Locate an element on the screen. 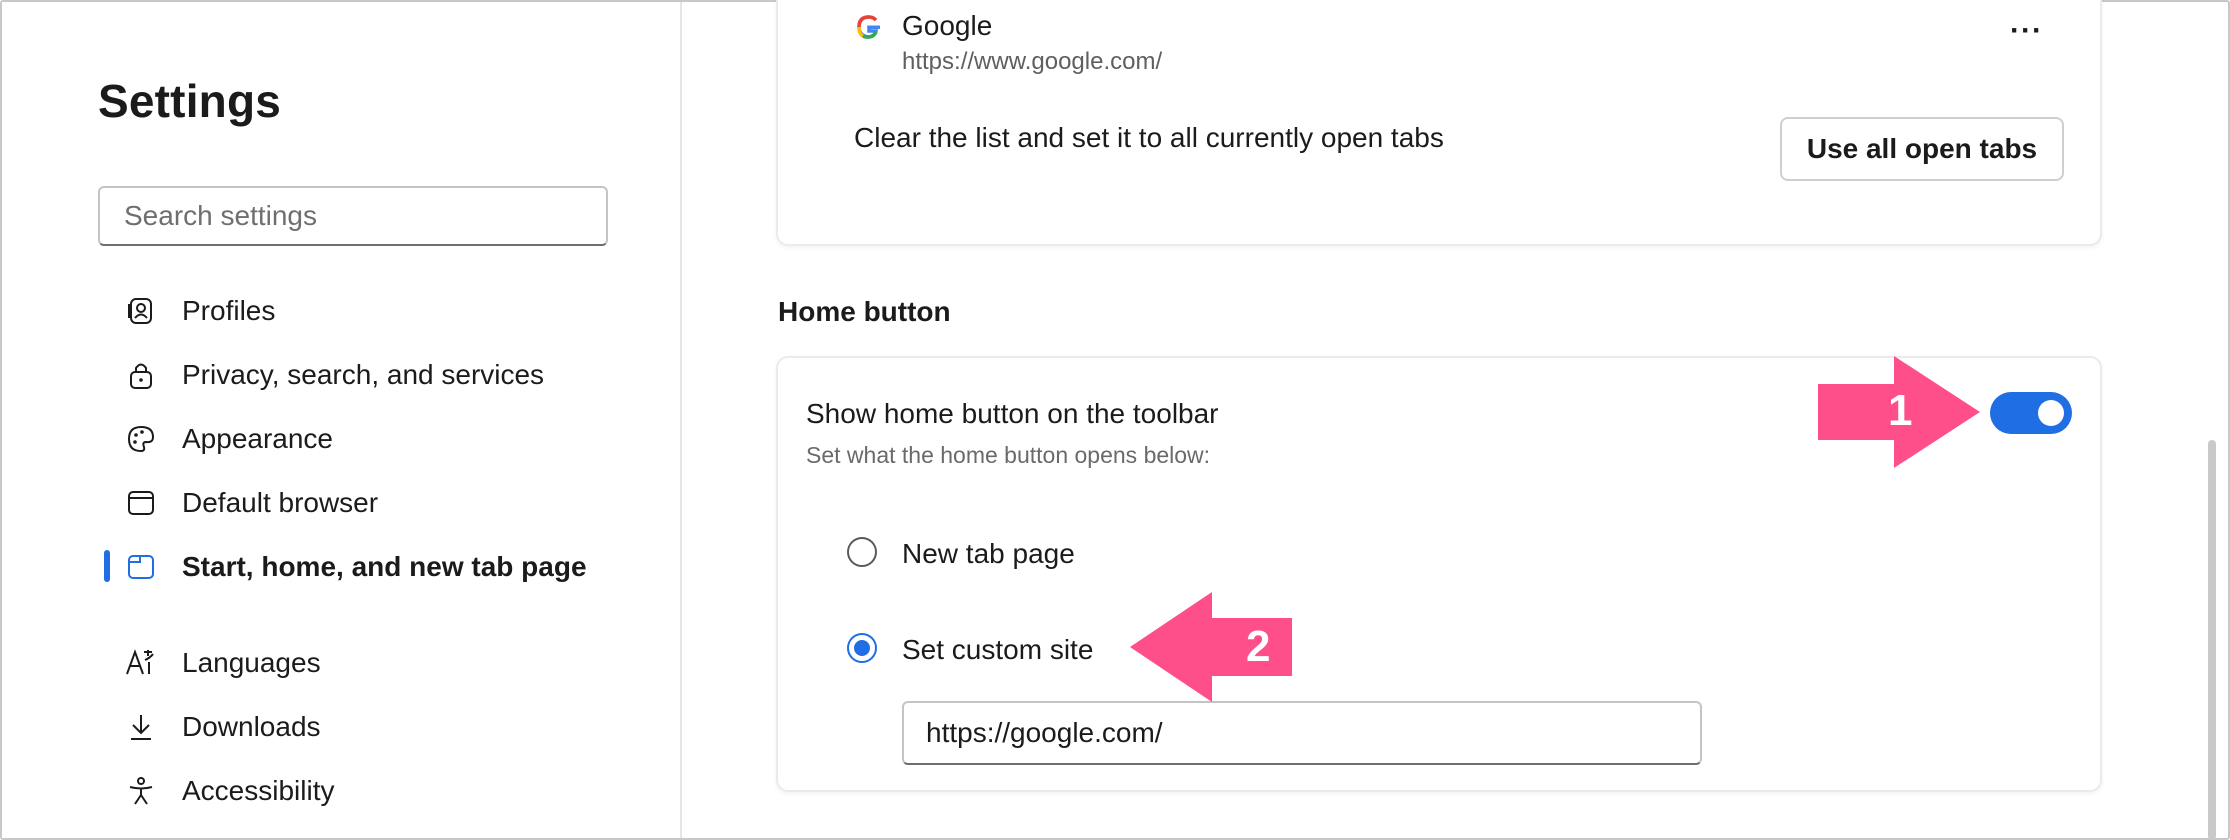 The image size is (2230, 840). more-options-button: ··· is located at coordinates (2026, 31).